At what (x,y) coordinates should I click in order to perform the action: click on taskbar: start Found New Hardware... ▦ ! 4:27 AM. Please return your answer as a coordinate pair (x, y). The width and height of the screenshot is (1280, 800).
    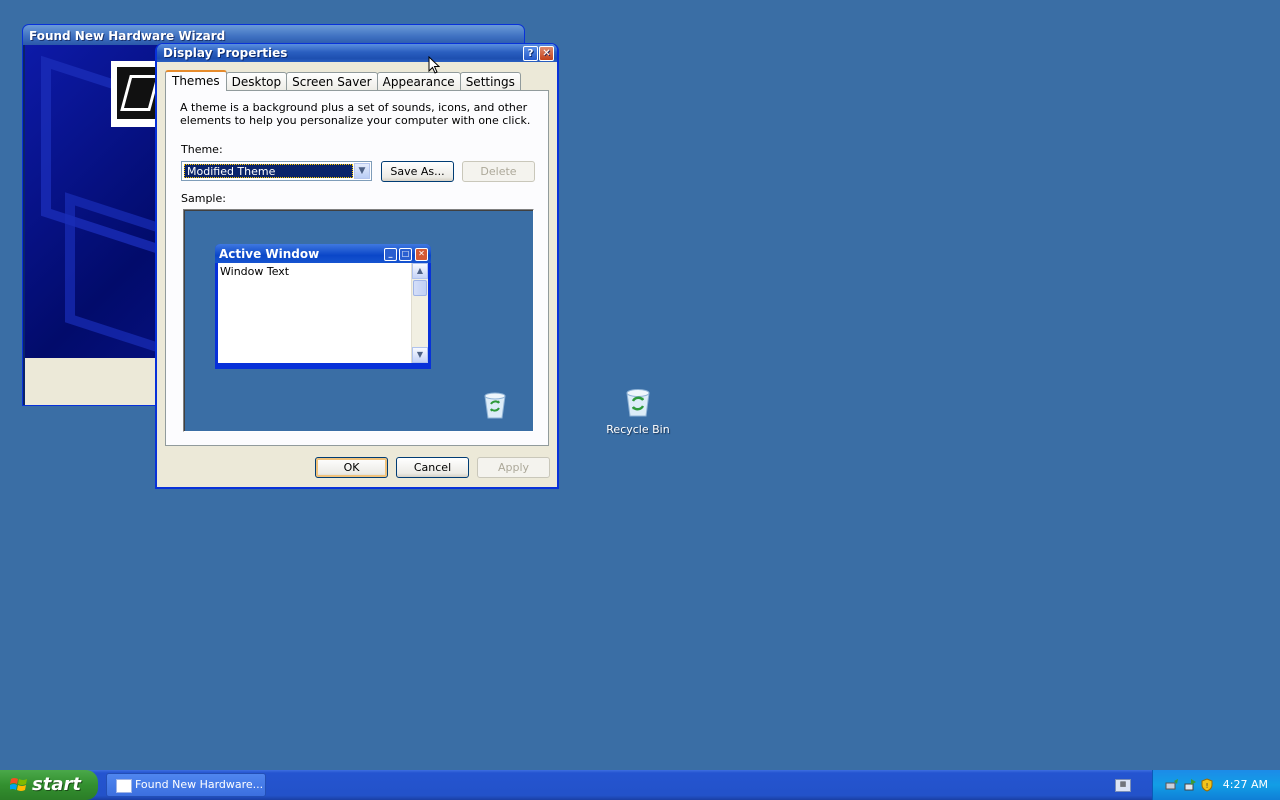
    Looking at the image, I should click on (640, 785).